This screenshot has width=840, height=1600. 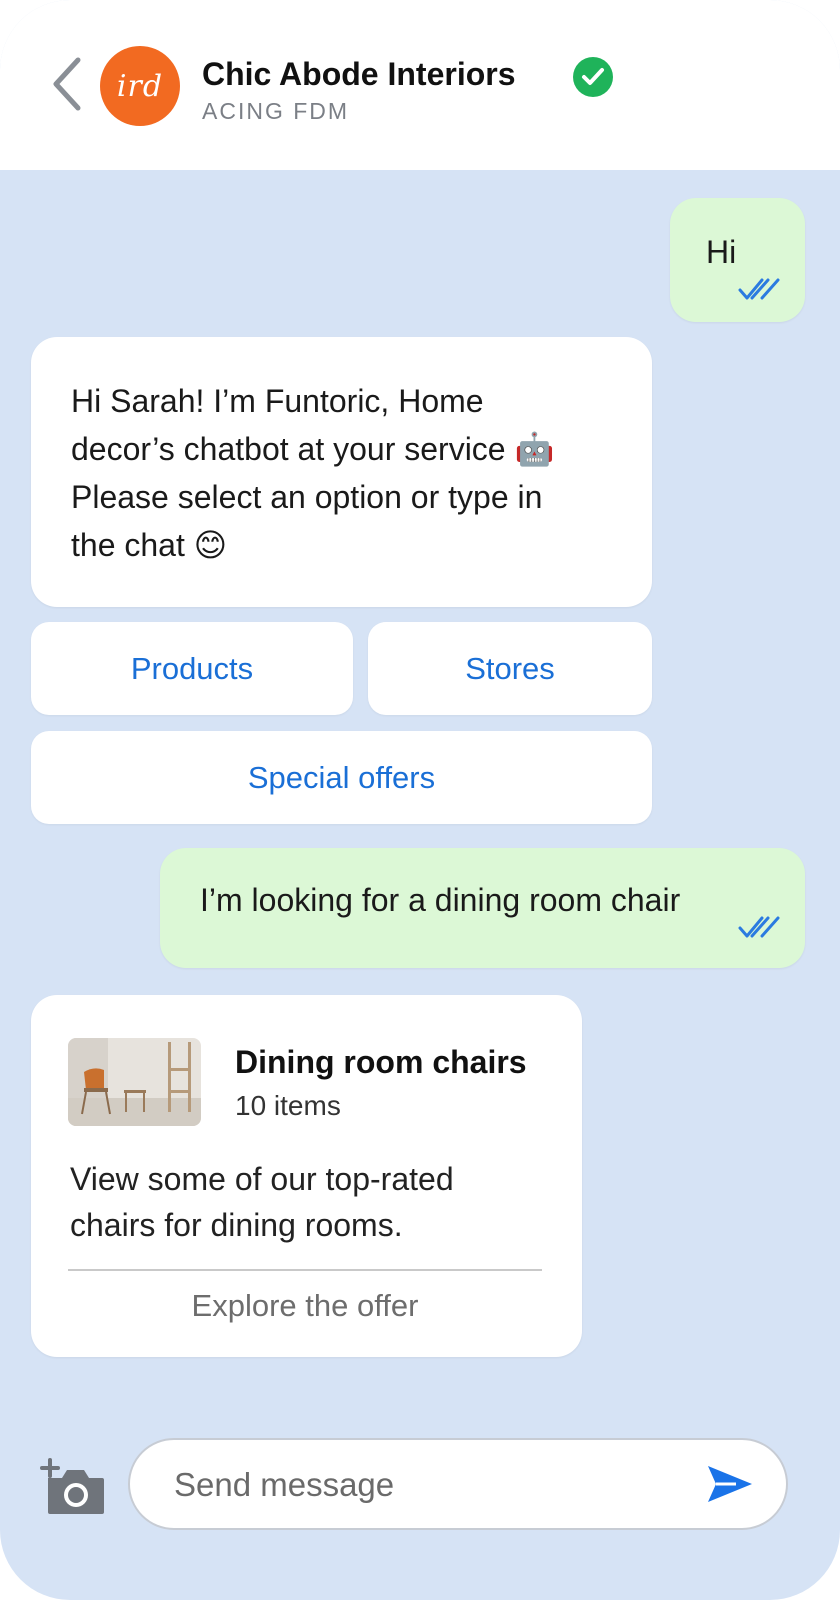 What do you see at coordinates (721, 252) in the screenshot?
I see `message-text: Hi` at bounding box center [721, 252].